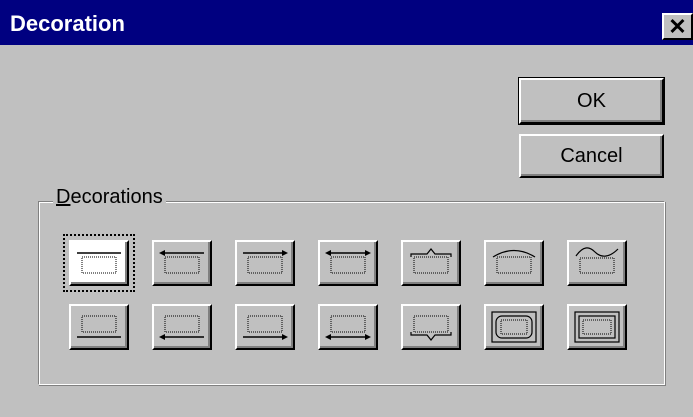  I want to click on mnemonic-letter: D, so click(63, 197).